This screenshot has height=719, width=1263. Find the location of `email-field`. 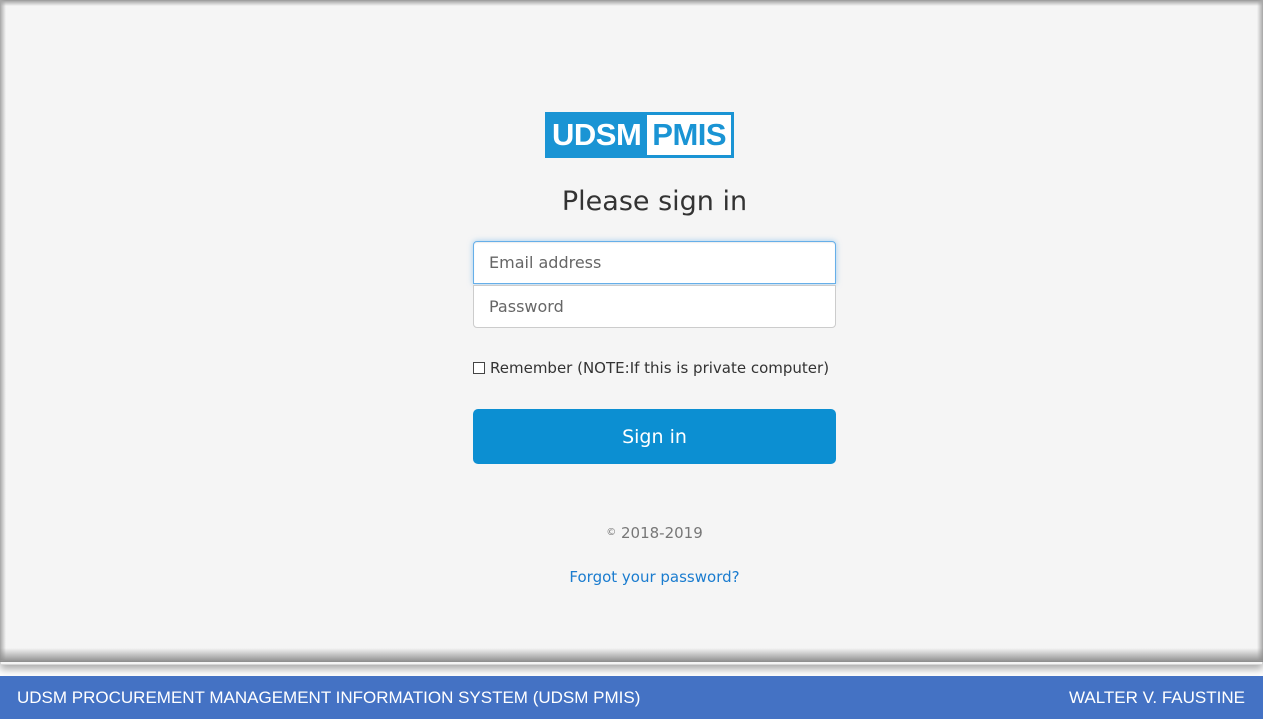

email-field is located at coordinates (654, 262).